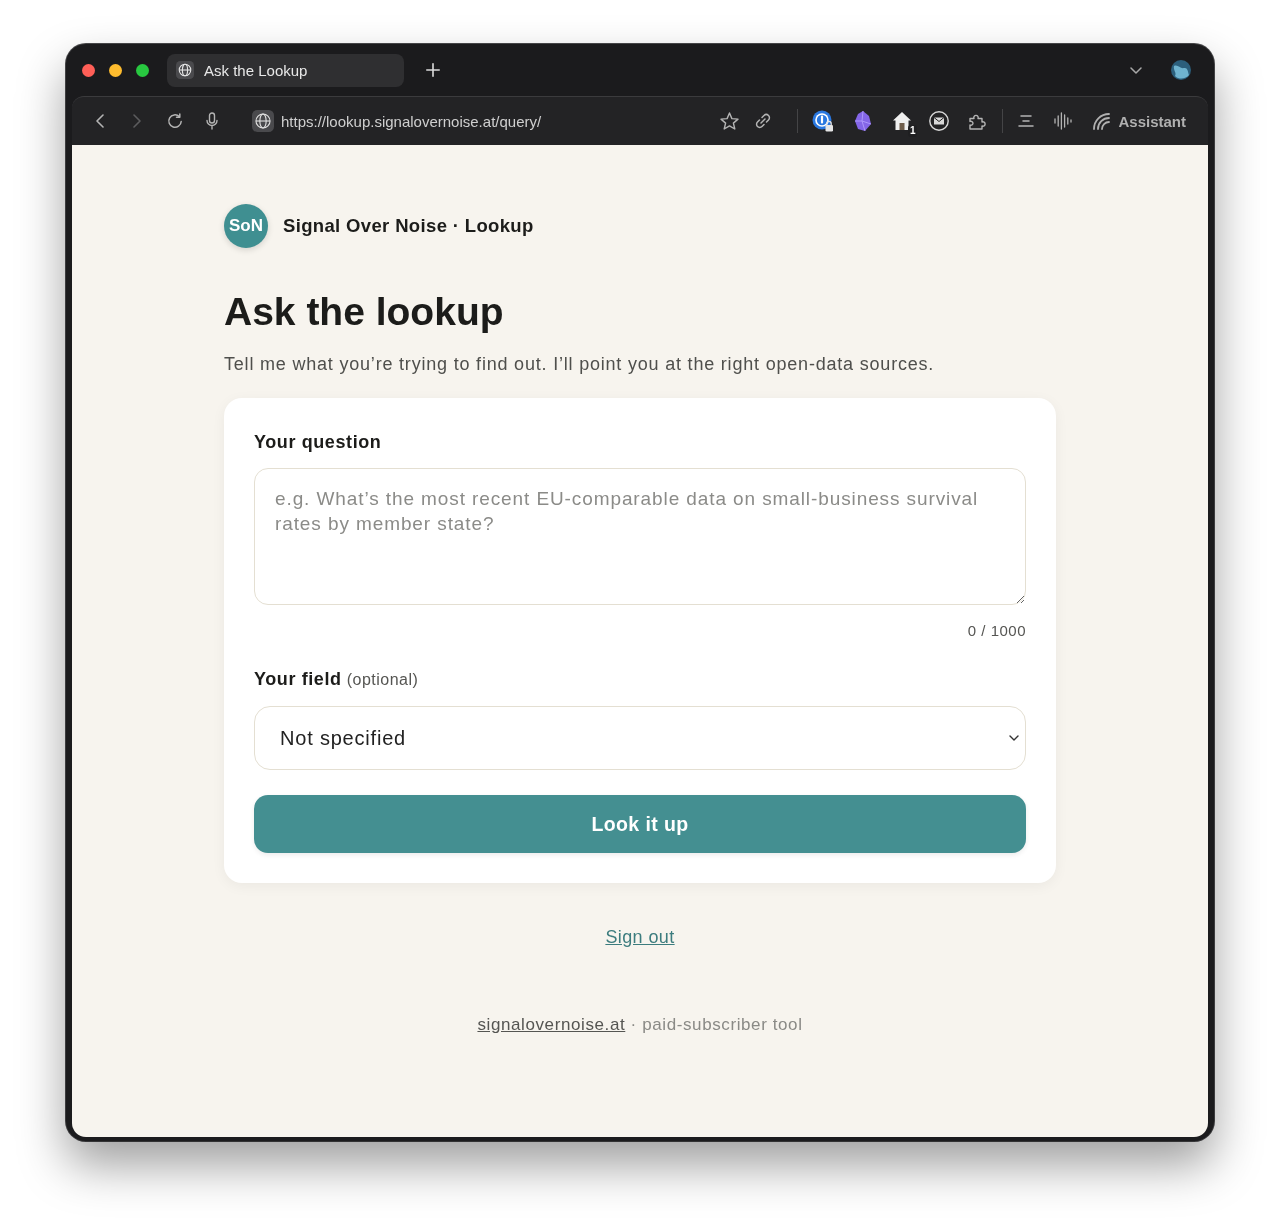  I want to click on waveform-icon, so click(1063, 121).